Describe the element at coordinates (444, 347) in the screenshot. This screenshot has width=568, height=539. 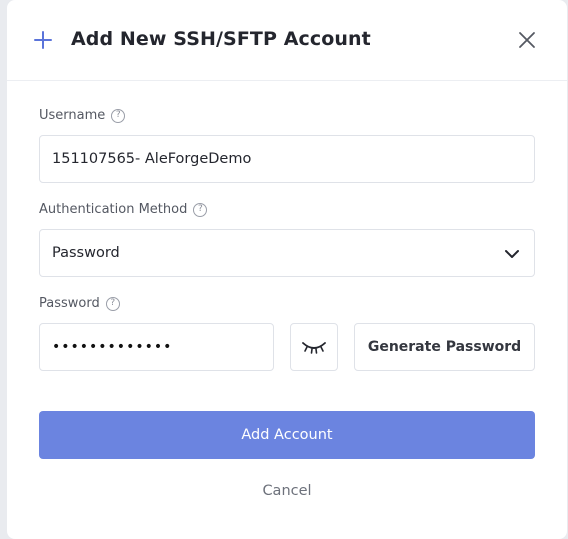
I see `generate-password-button: Generate Password` at that location.